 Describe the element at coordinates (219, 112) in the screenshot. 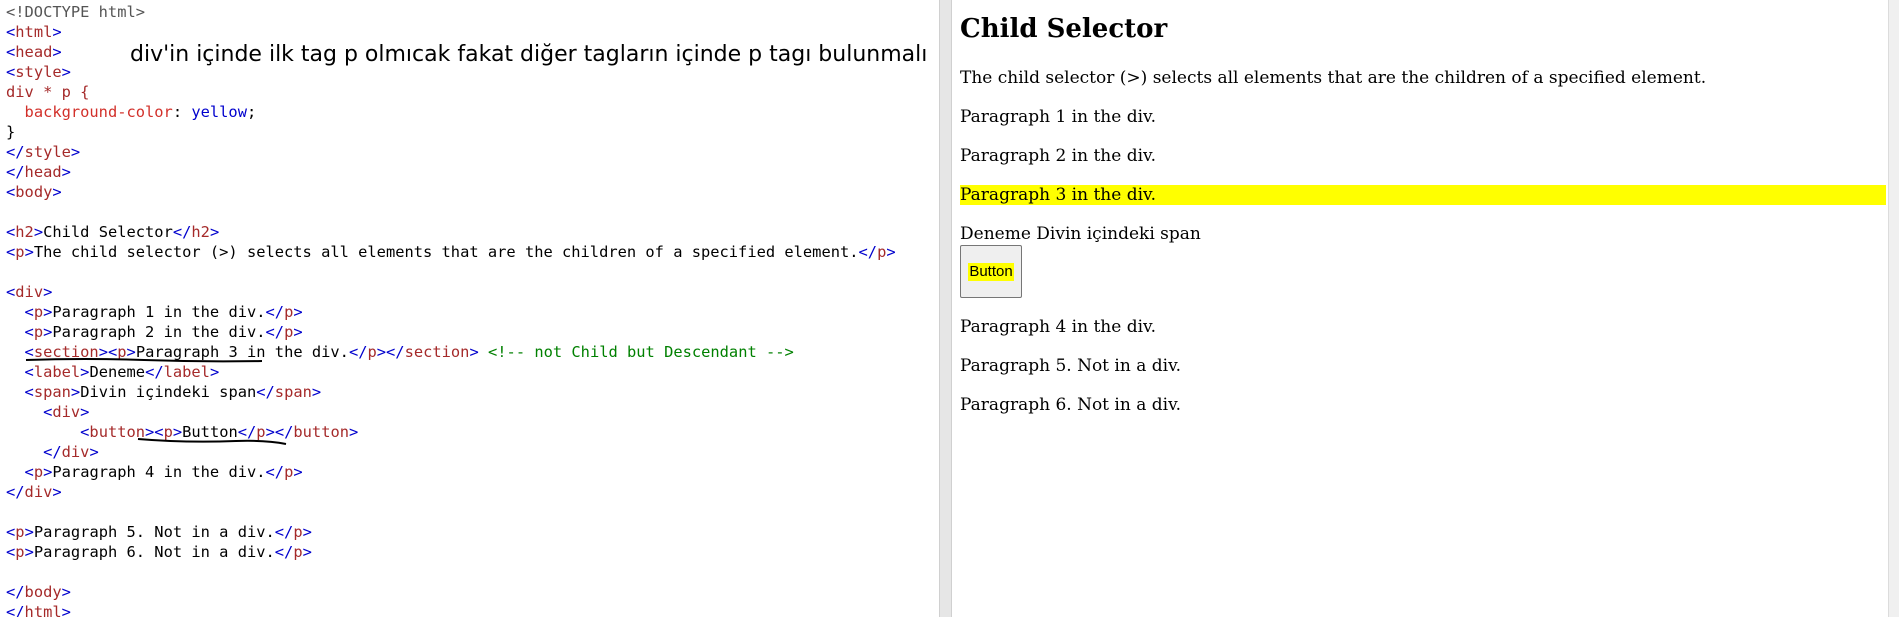

I see `css-value: yellow` at that location.